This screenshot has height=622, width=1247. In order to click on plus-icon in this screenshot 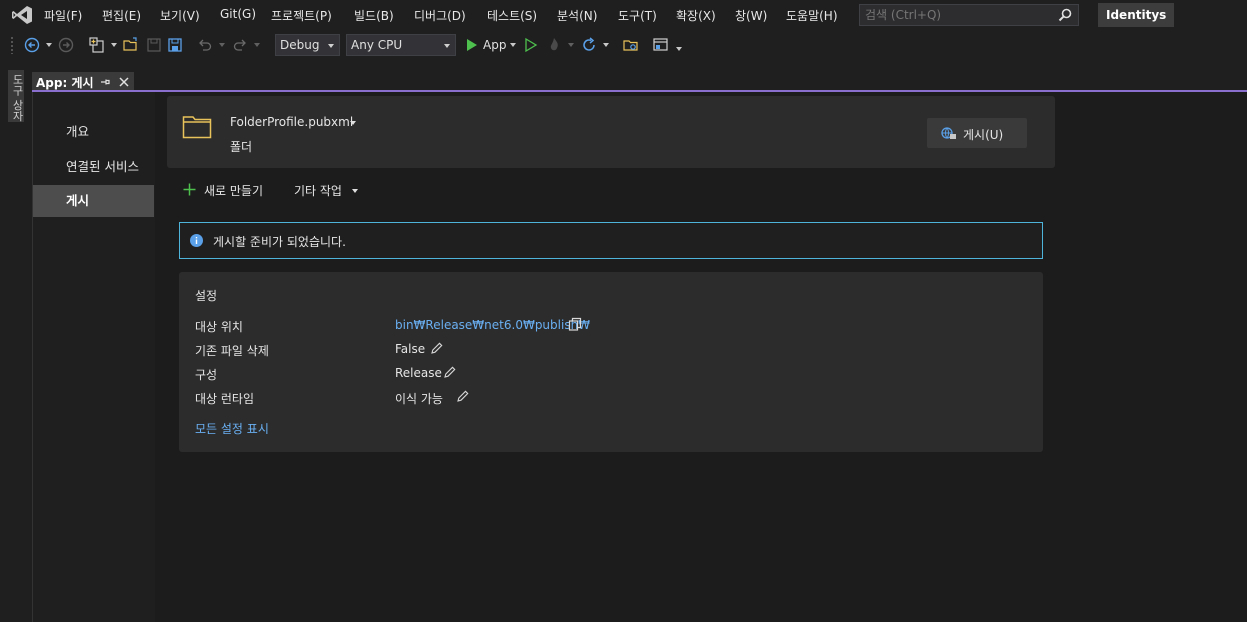, I will do `click(189, 189)`.